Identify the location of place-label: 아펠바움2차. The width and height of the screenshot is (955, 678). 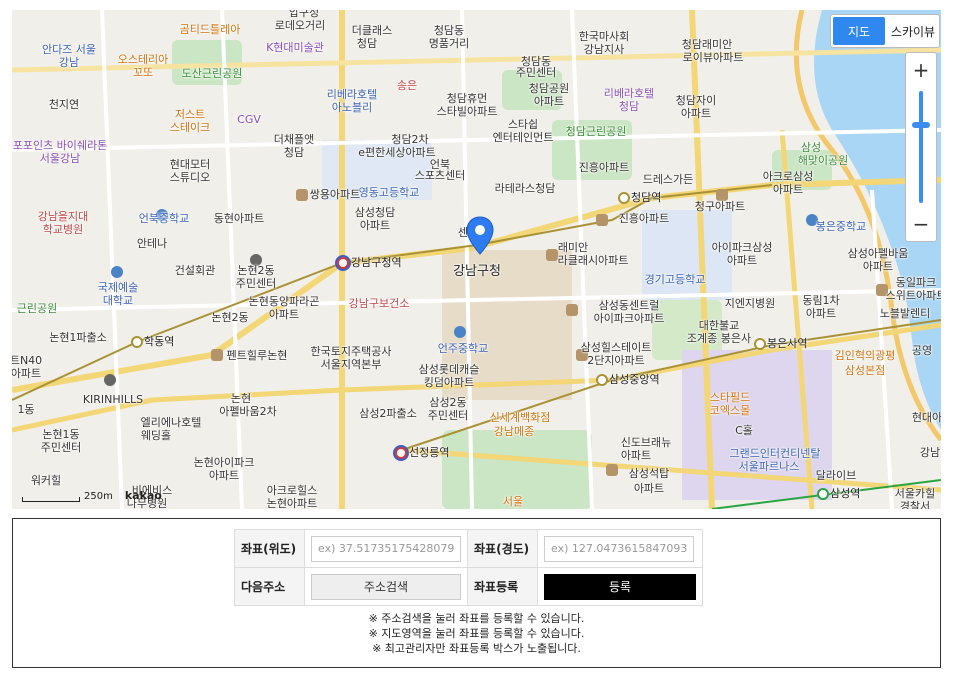
(248, 411).